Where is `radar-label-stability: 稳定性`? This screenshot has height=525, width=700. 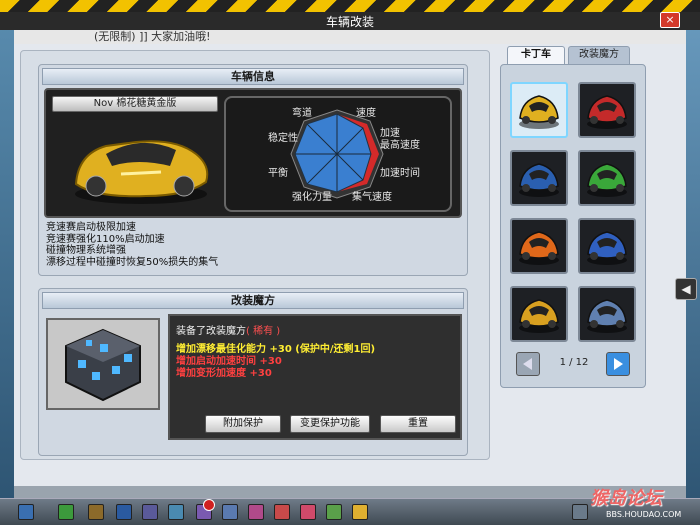 radar-label-stability: 稳定性 is located at coordinates (283, 138).